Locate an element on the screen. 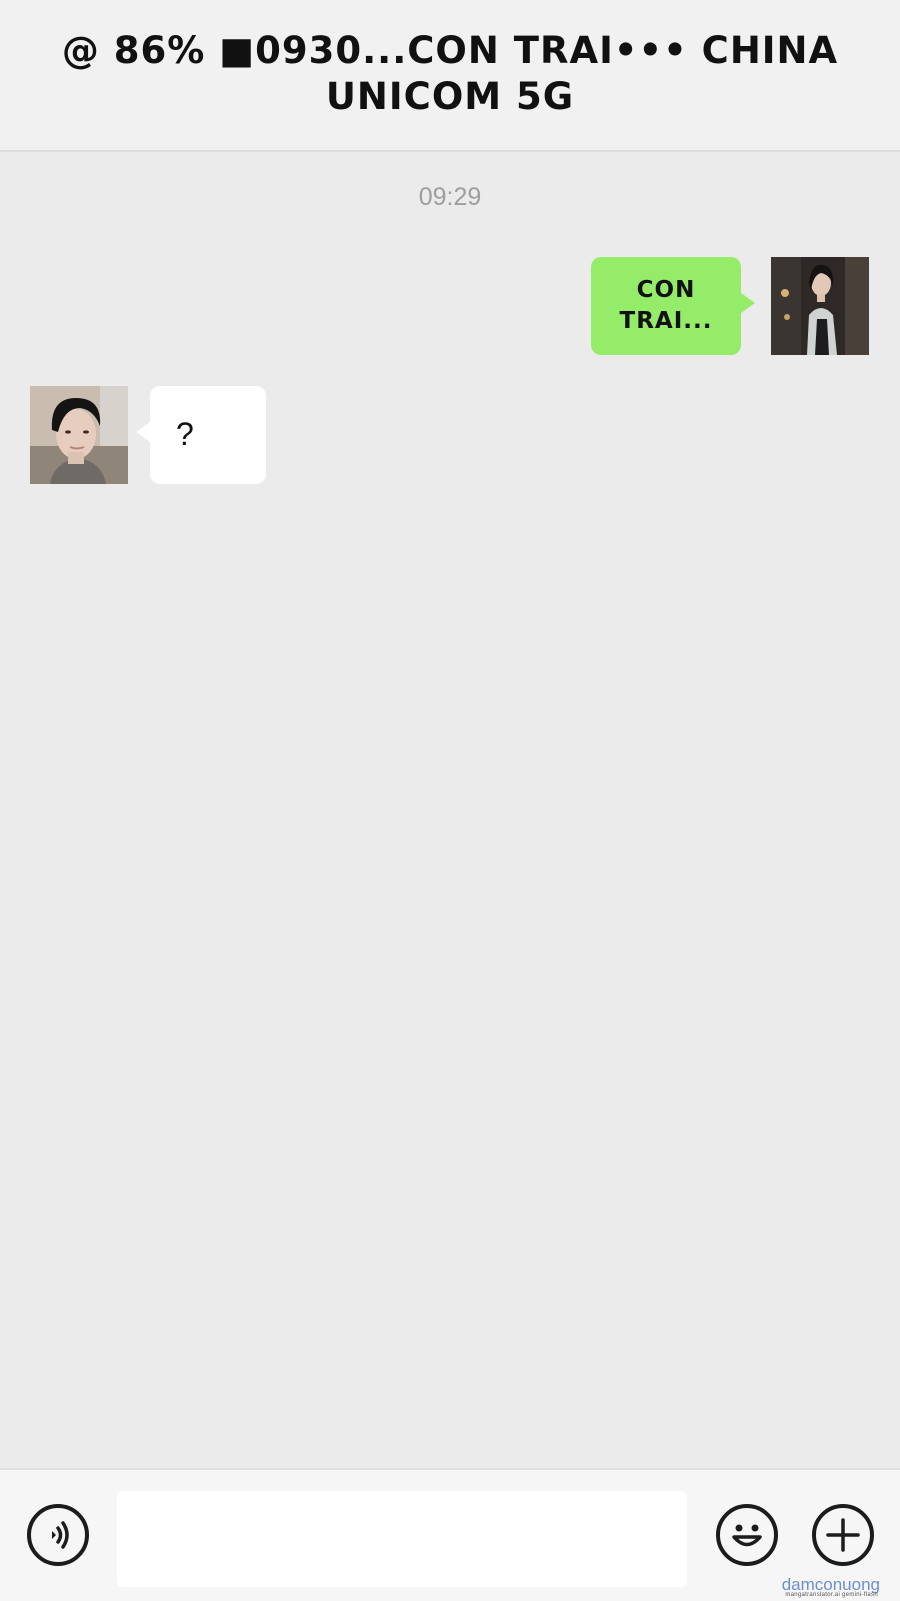 The height and width of the screenshot is (1601, 900). emoji-icon is located at coordinates (747, 1535).